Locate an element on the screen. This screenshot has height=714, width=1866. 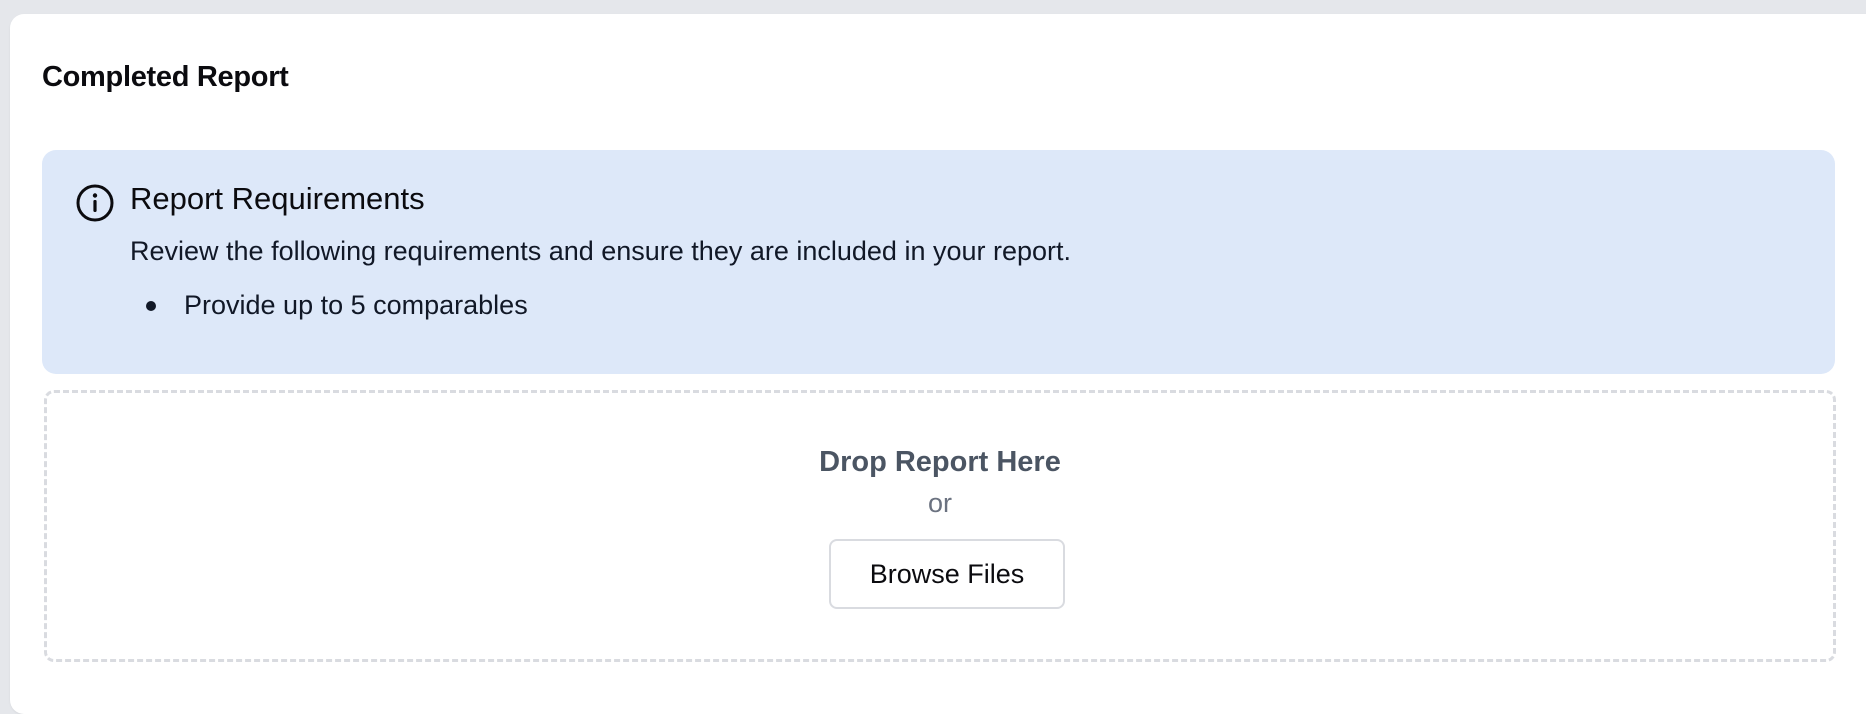
requirements-title: Report Requirements is located at coordinates (277, 198).